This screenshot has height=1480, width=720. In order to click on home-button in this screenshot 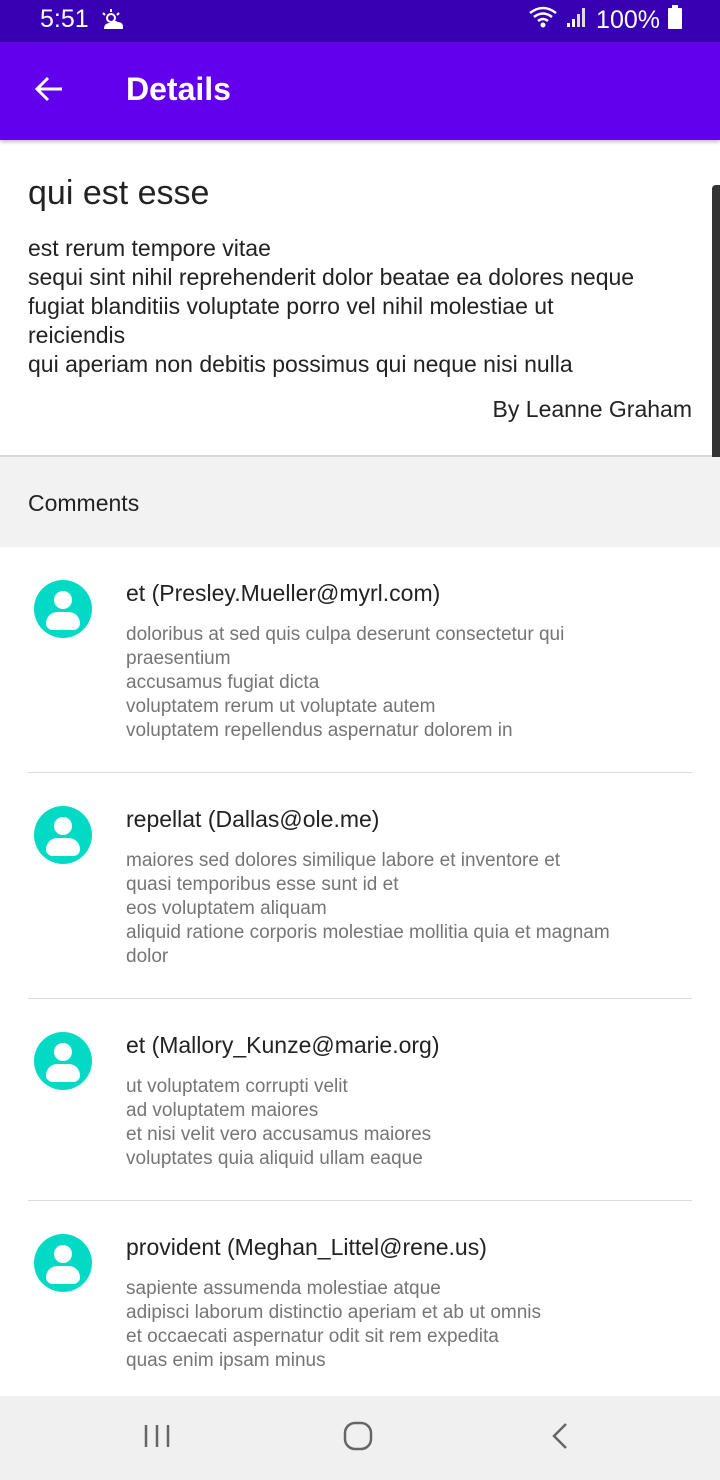, I will do `click(358, 1438)`.